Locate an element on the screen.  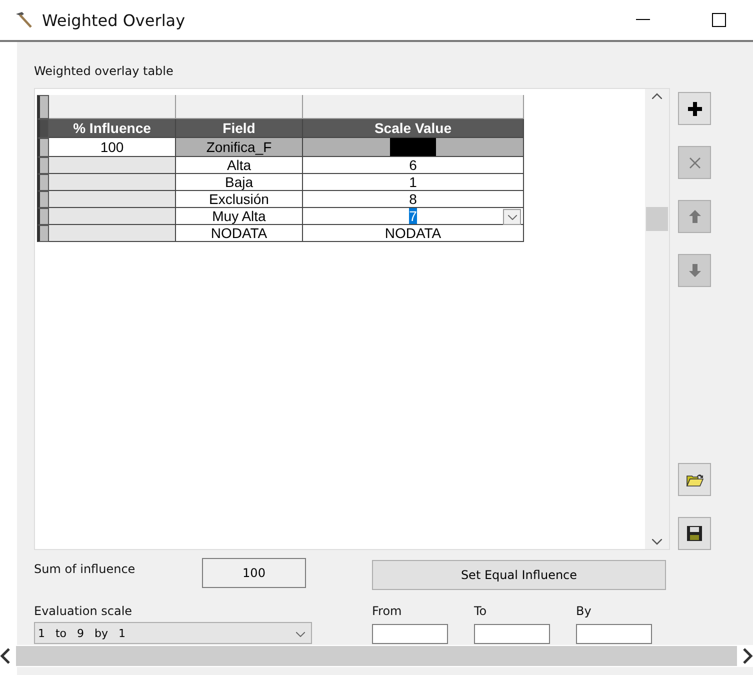
range-label: By is located at coordinates (584, 611).